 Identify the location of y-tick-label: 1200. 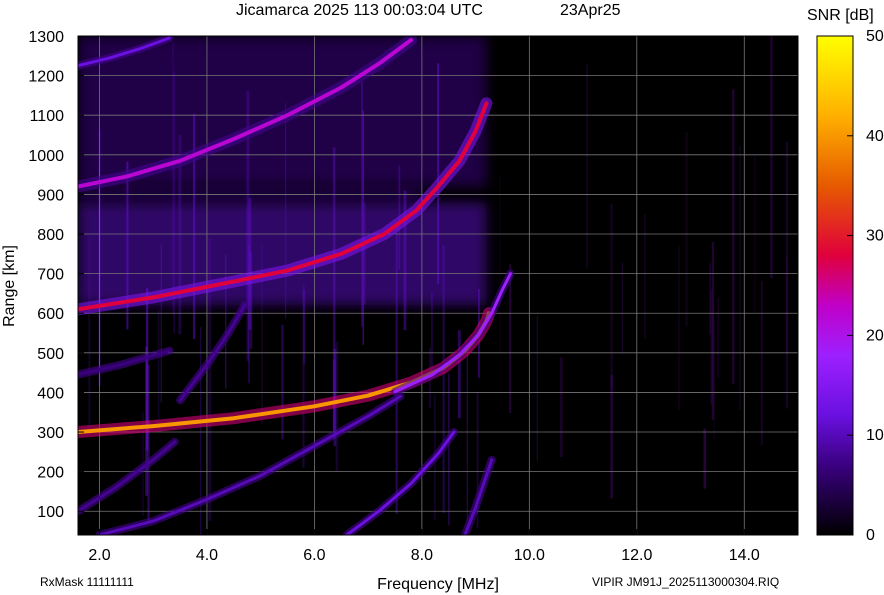
(46, 77).